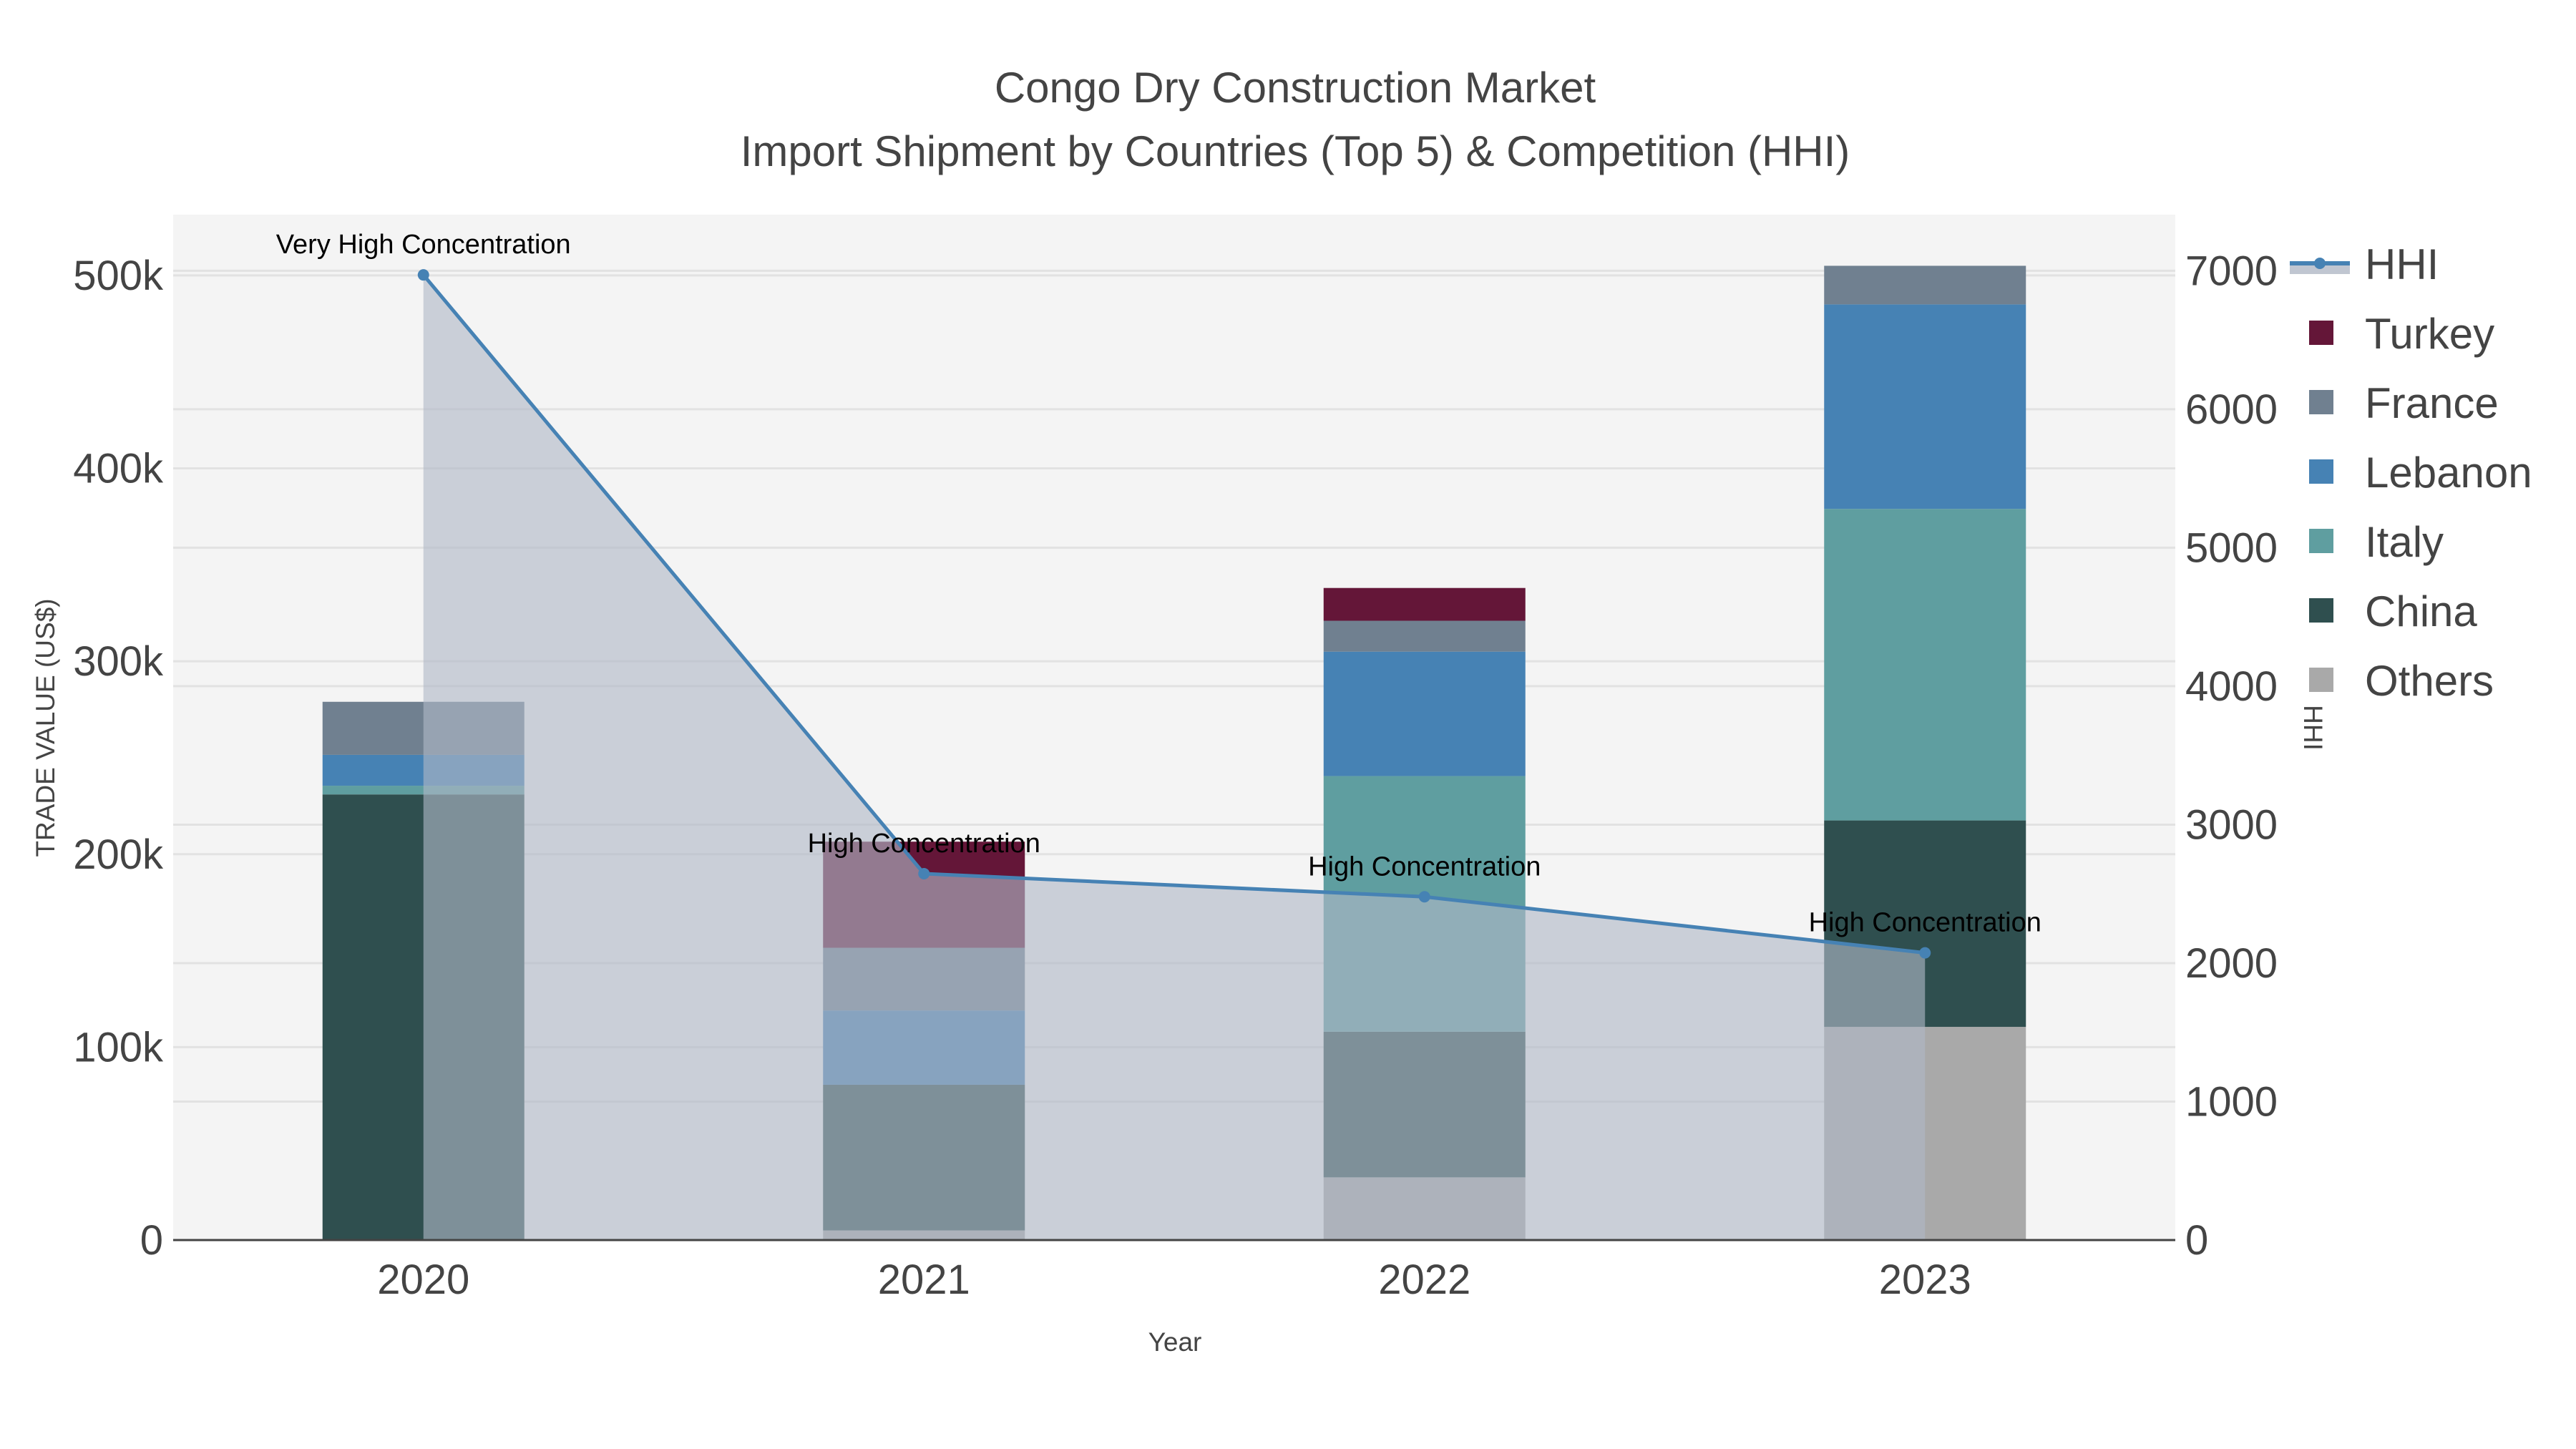 The width and height of the screenshot is (2576, 1449). I want to click on y2-tick-label: 0, so click(2196, 1240).